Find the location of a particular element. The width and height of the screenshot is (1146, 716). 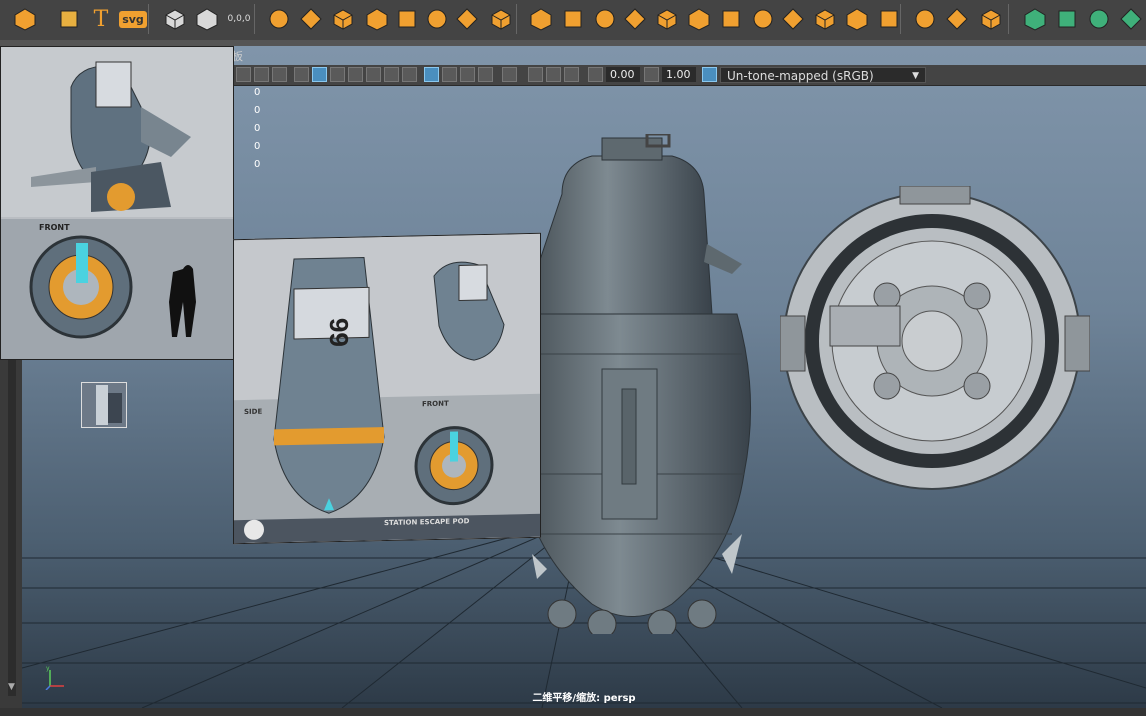

use-default-material-icon is located at coordinates (337, 74).